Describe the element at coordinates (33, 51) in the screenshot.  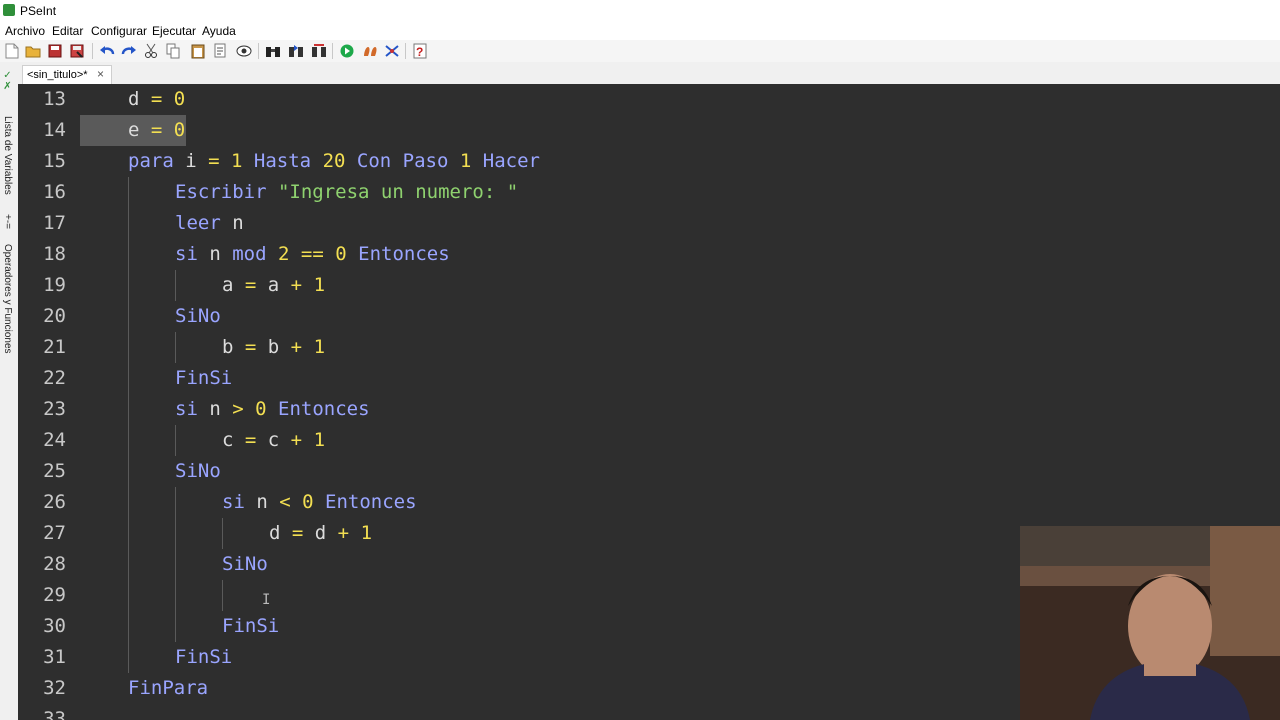
I see `open-folder-icon` at that location.